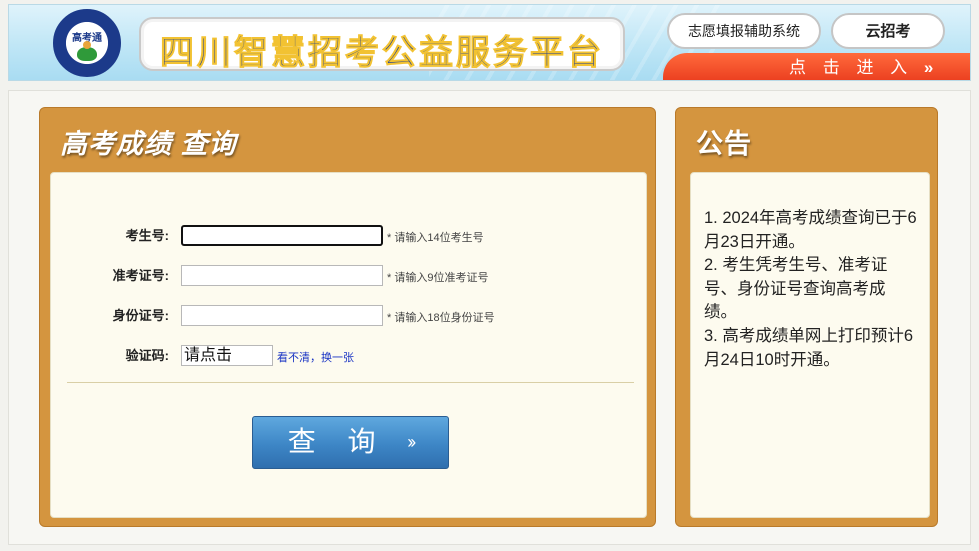 Image resolution: width=979 pixels, height=551 pixels. What do you see at coordinates (851, 67) in the screenshot?
I see `enter-label: 点 击 进 入` at bounding box center [851, 67].